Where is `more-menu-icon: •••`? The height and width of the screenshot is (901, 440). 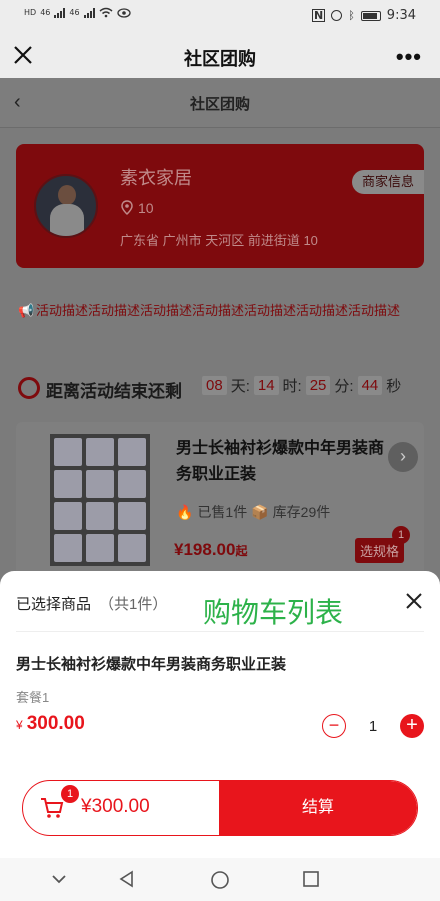 more-menu-icon: ••• is located at coordinates (409, 57).